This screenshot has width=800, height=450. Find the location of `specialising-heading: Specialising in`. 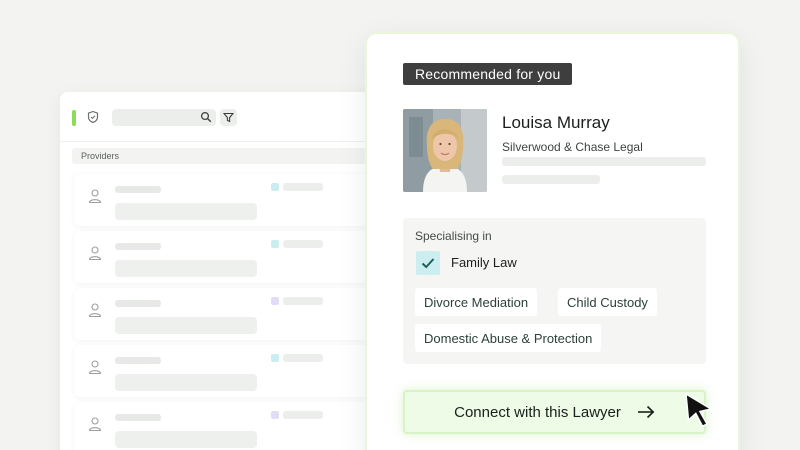

specialising-heading: Specialising in is located at coordinates (453, 236).